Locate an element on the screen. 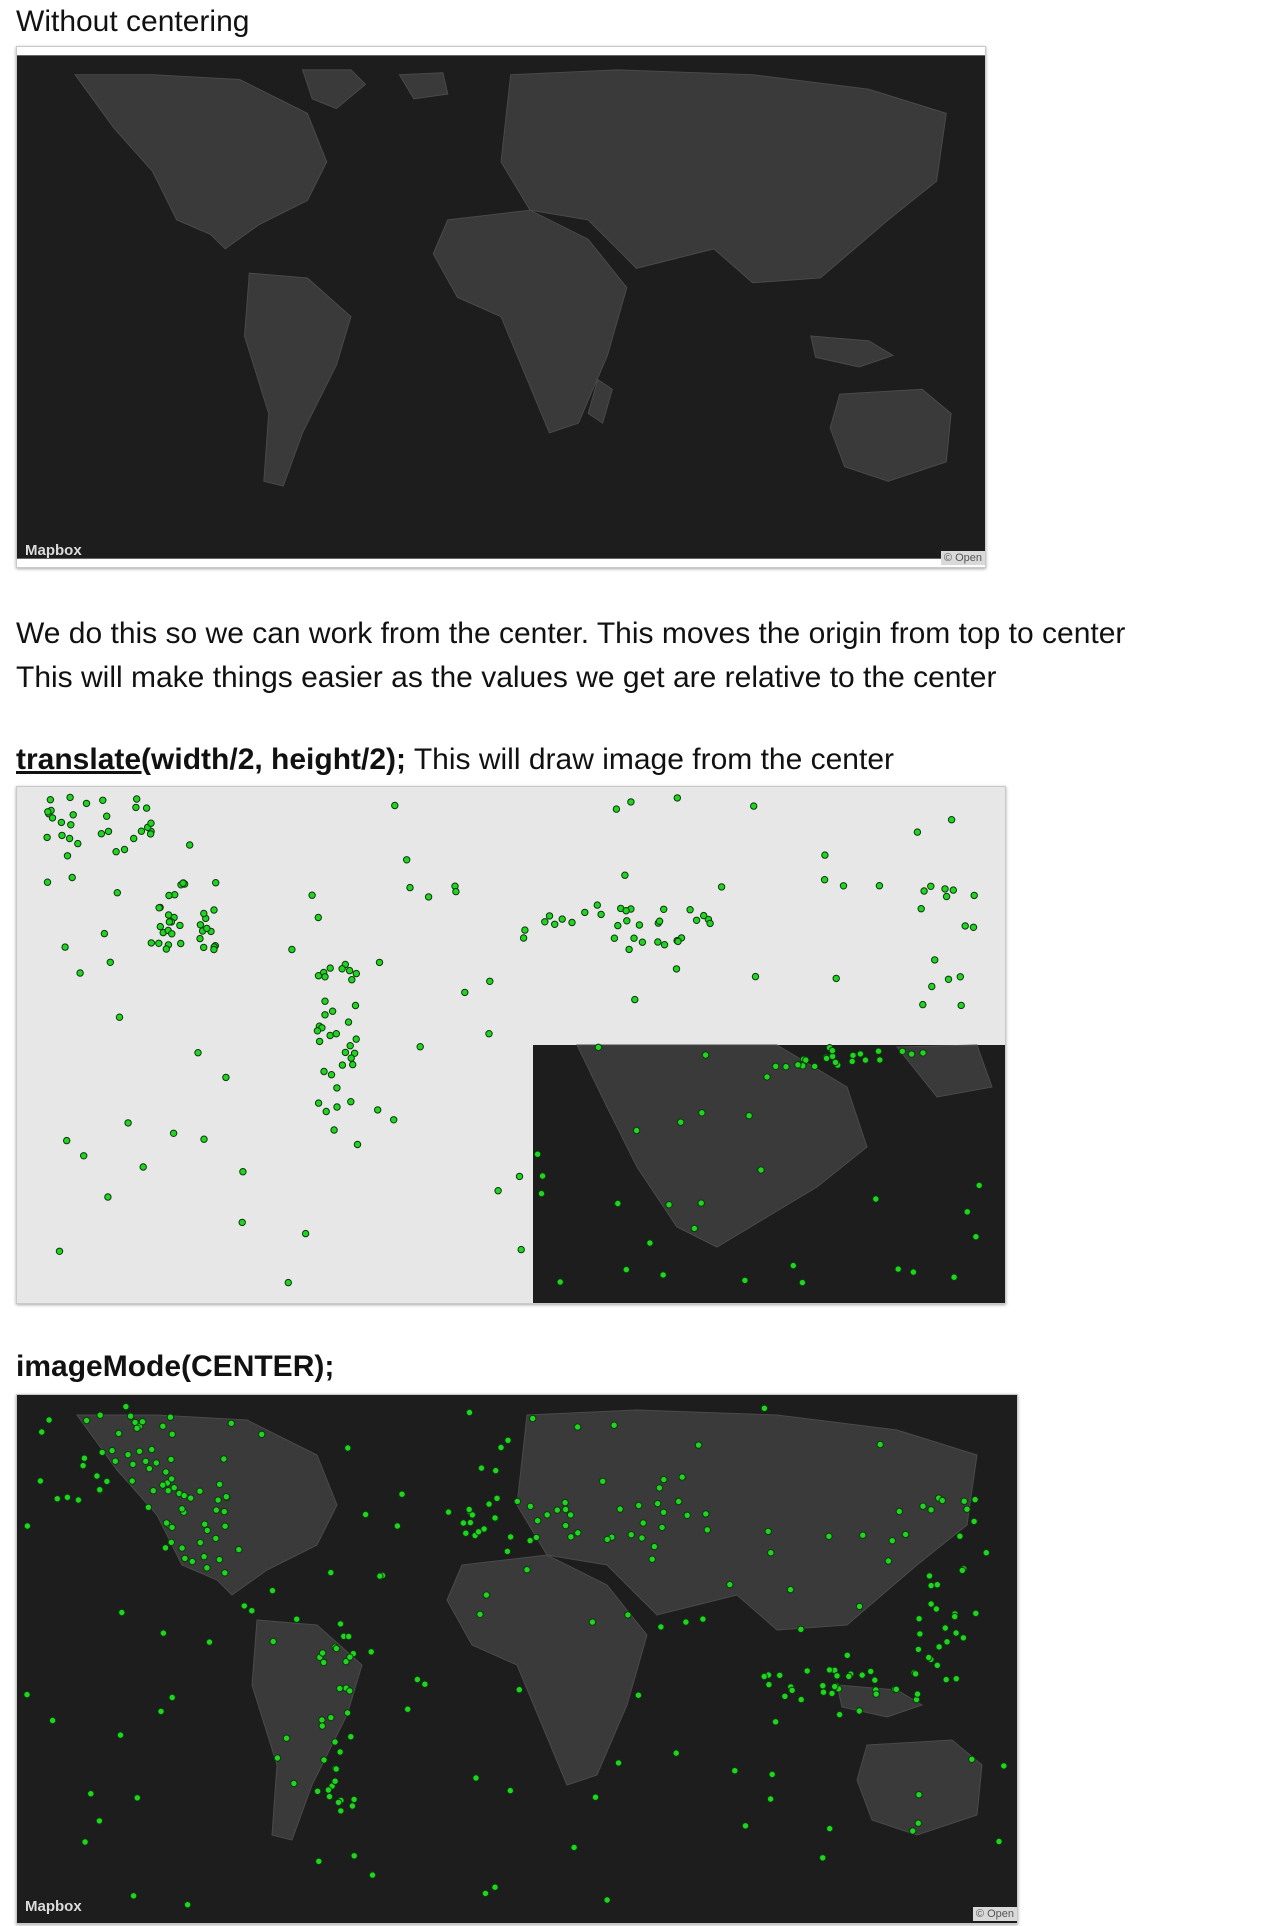  code-translate-args: width/2, height/2); is located at coordinates (279, 759).